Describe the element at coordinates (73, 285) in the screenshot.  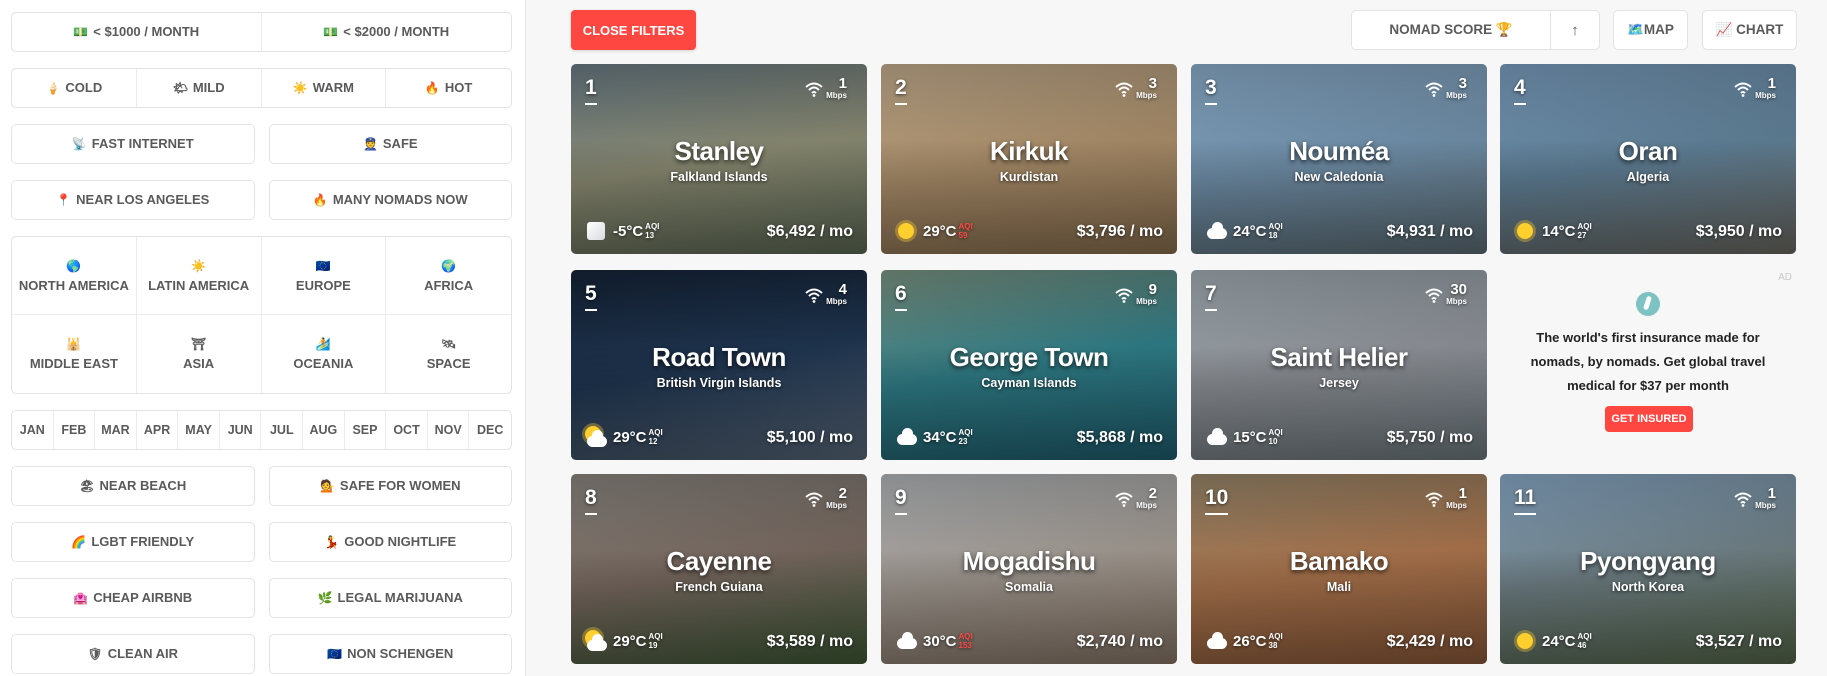
I see `filter-label: NORTH AMERICA` at that location.